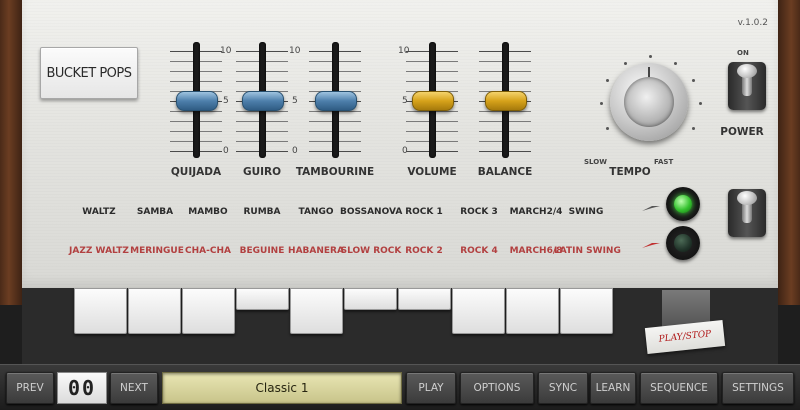 The image size is (800, 410). Describe the element at coordinates (82, 388) in the screenshot. I see `pattern-counter: 00` at that location.